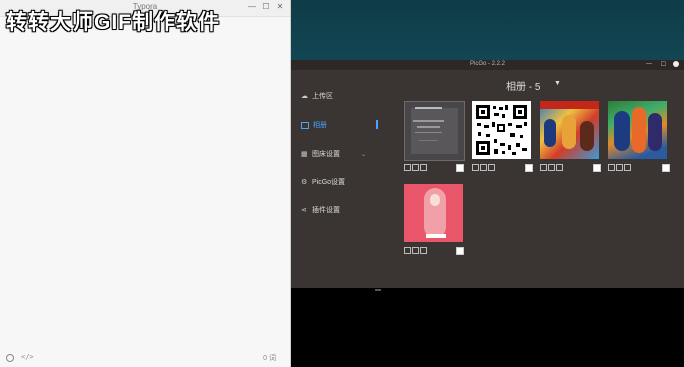 The image size is (684, 367). What do you see at coordinates (304, 154) in the screenshot?
I see `grid-icon: ▦` at bounding box center [304, 154].